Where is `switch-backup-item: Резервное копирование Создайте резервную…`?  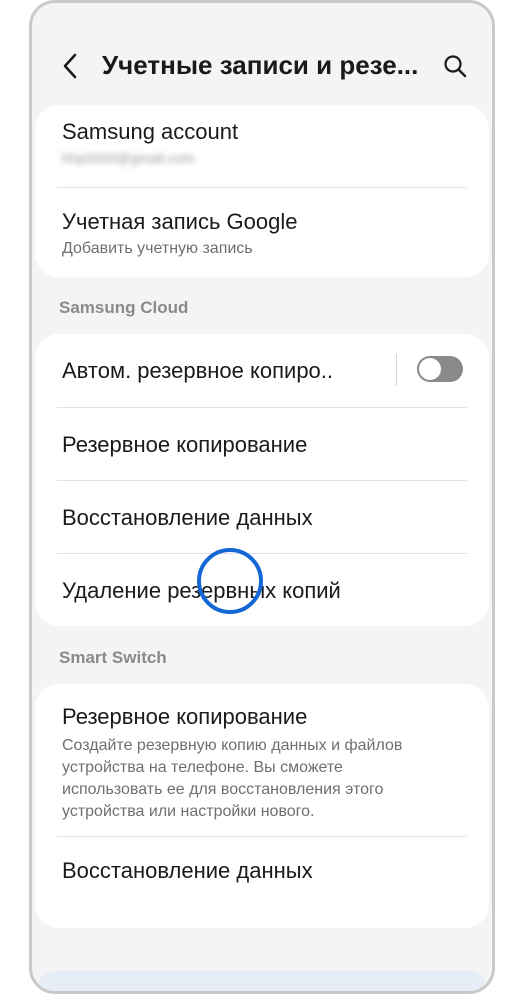
switch-backup-item: Резервное копирование Создайте резервную… is located at coordinates (262, 760).